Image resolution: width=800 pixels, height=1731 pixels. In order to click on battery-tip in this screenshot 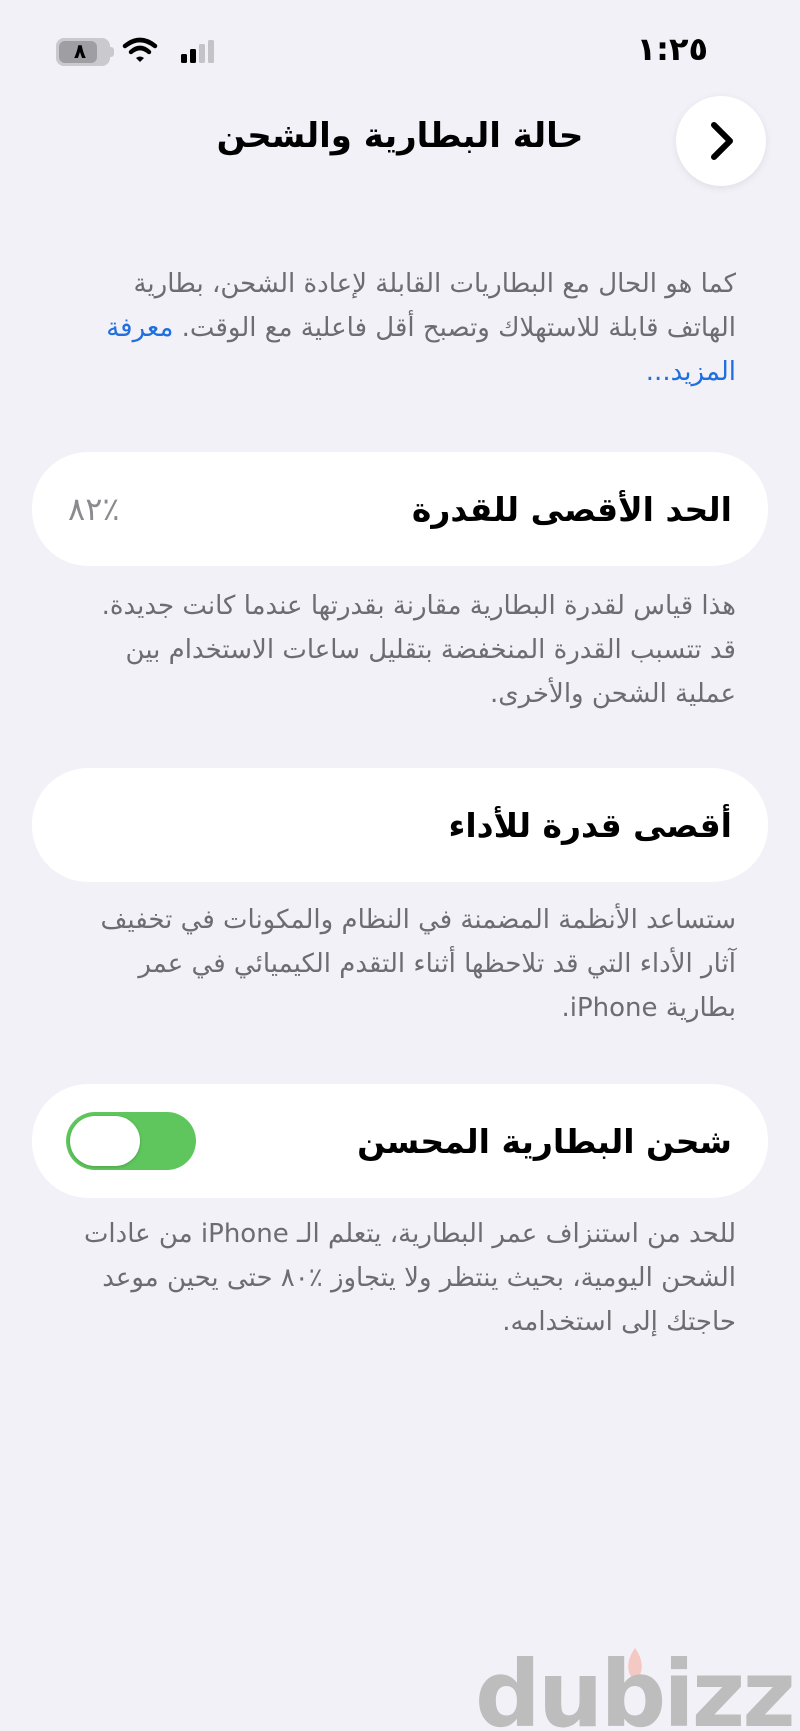, I will do `click(112, 52)`.